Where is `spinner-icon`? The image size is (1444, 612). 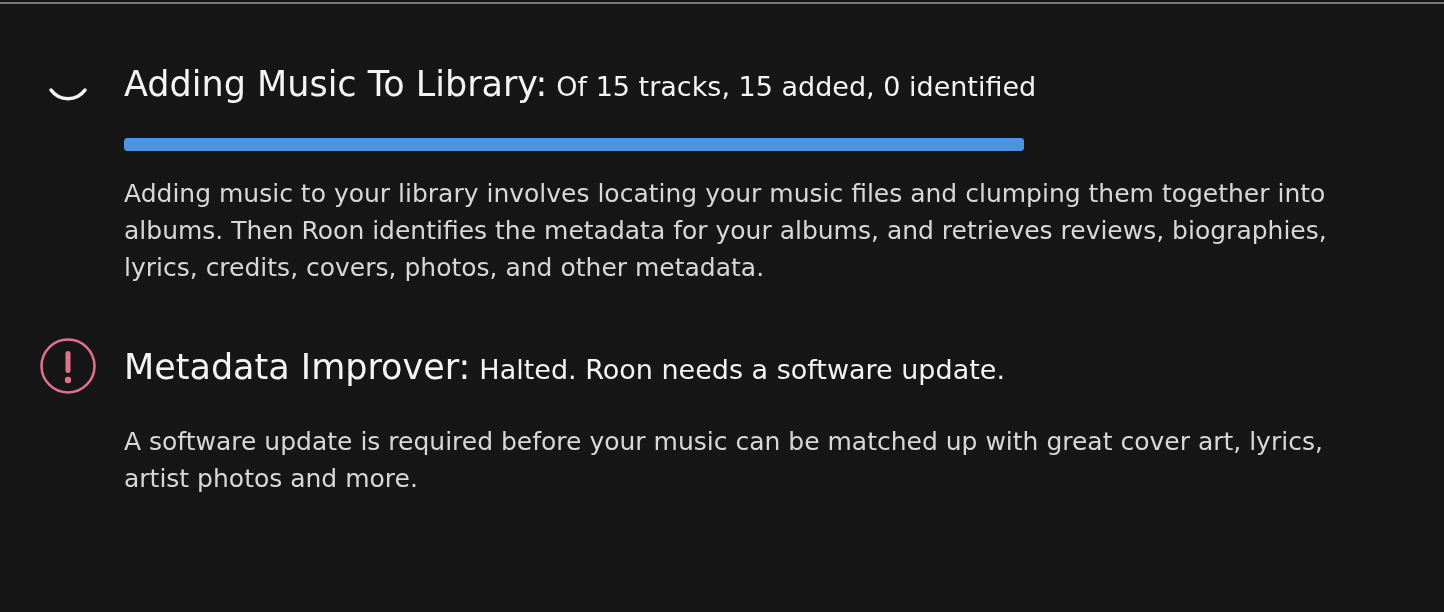
spinner-icon is located at coordinates (68, 94).